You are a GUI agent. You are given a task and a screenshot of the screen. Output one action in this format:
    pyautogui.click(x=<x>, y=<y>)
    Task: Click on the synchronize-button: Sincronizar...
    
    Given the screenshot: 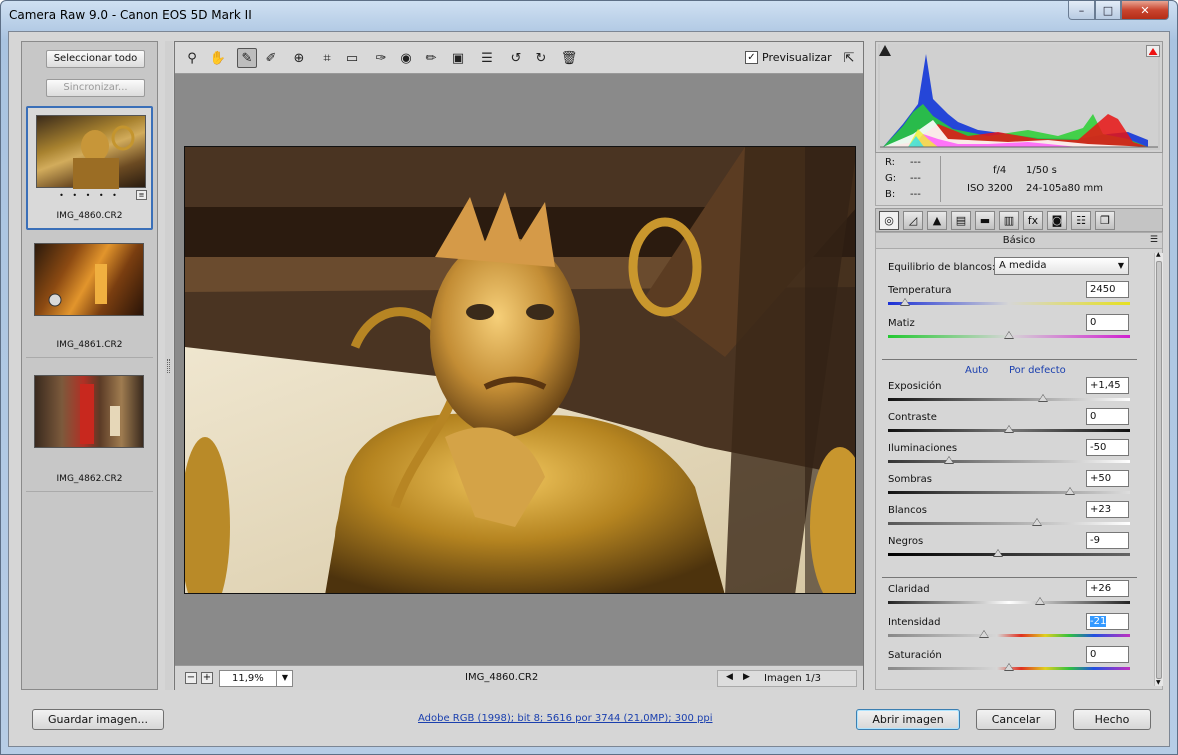 What is the action you would take?
    pyautogui.click(x=95, y=88)
    